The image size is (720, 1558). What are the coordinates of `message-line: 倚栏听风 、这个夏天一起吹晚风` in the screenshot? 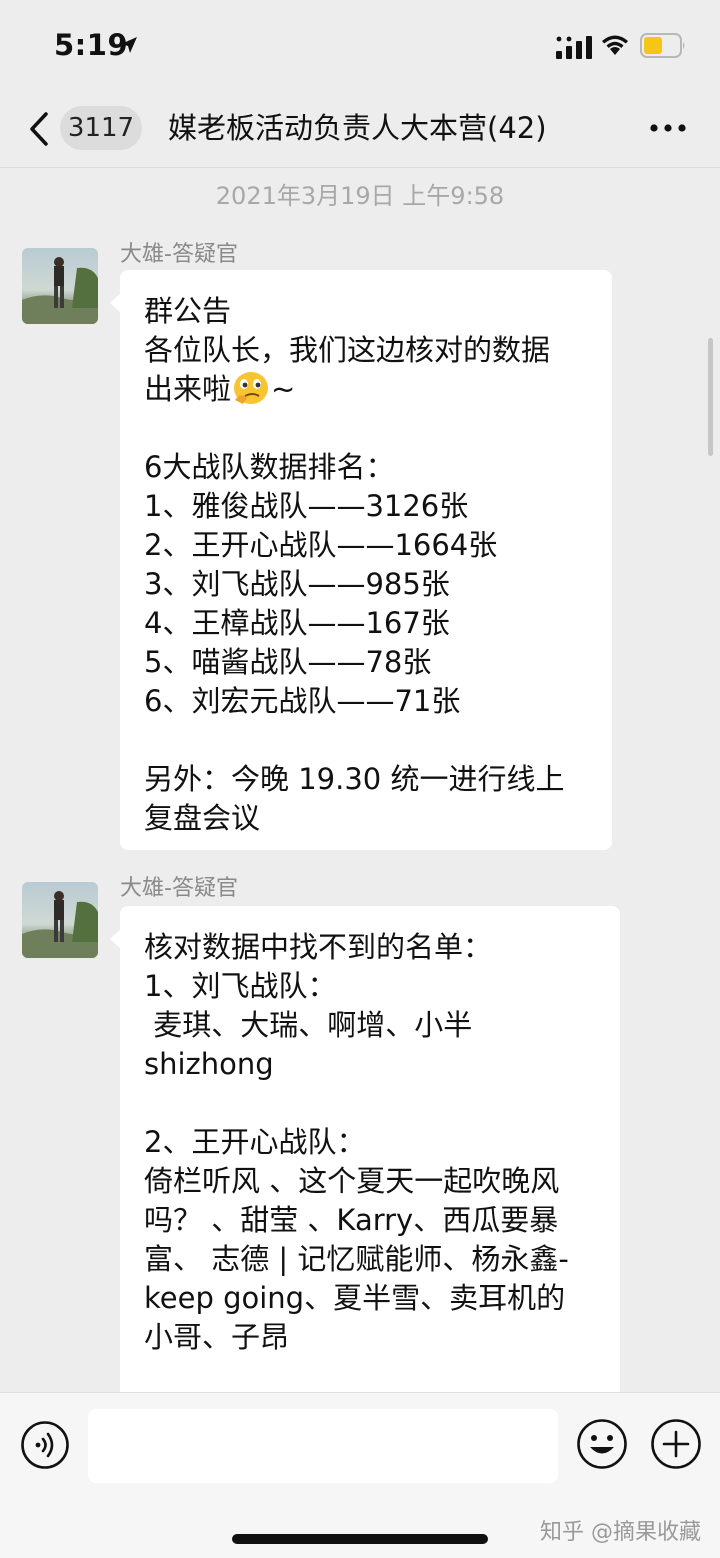 It's located at (352, 1181).